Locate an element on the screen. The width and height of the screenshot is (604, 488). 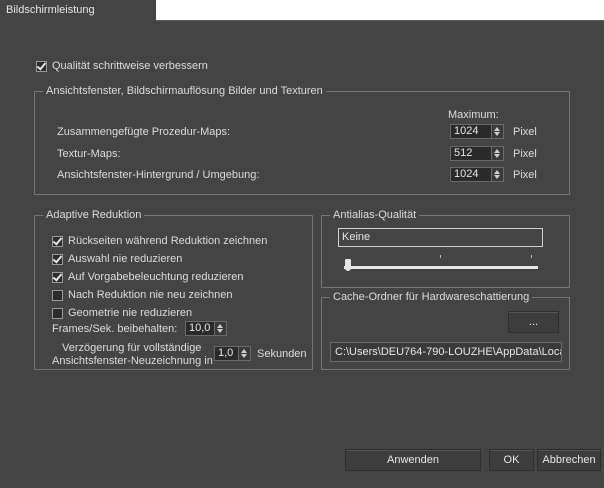
texture-maps-spinner: 512 is located at coordinates (477, 153).